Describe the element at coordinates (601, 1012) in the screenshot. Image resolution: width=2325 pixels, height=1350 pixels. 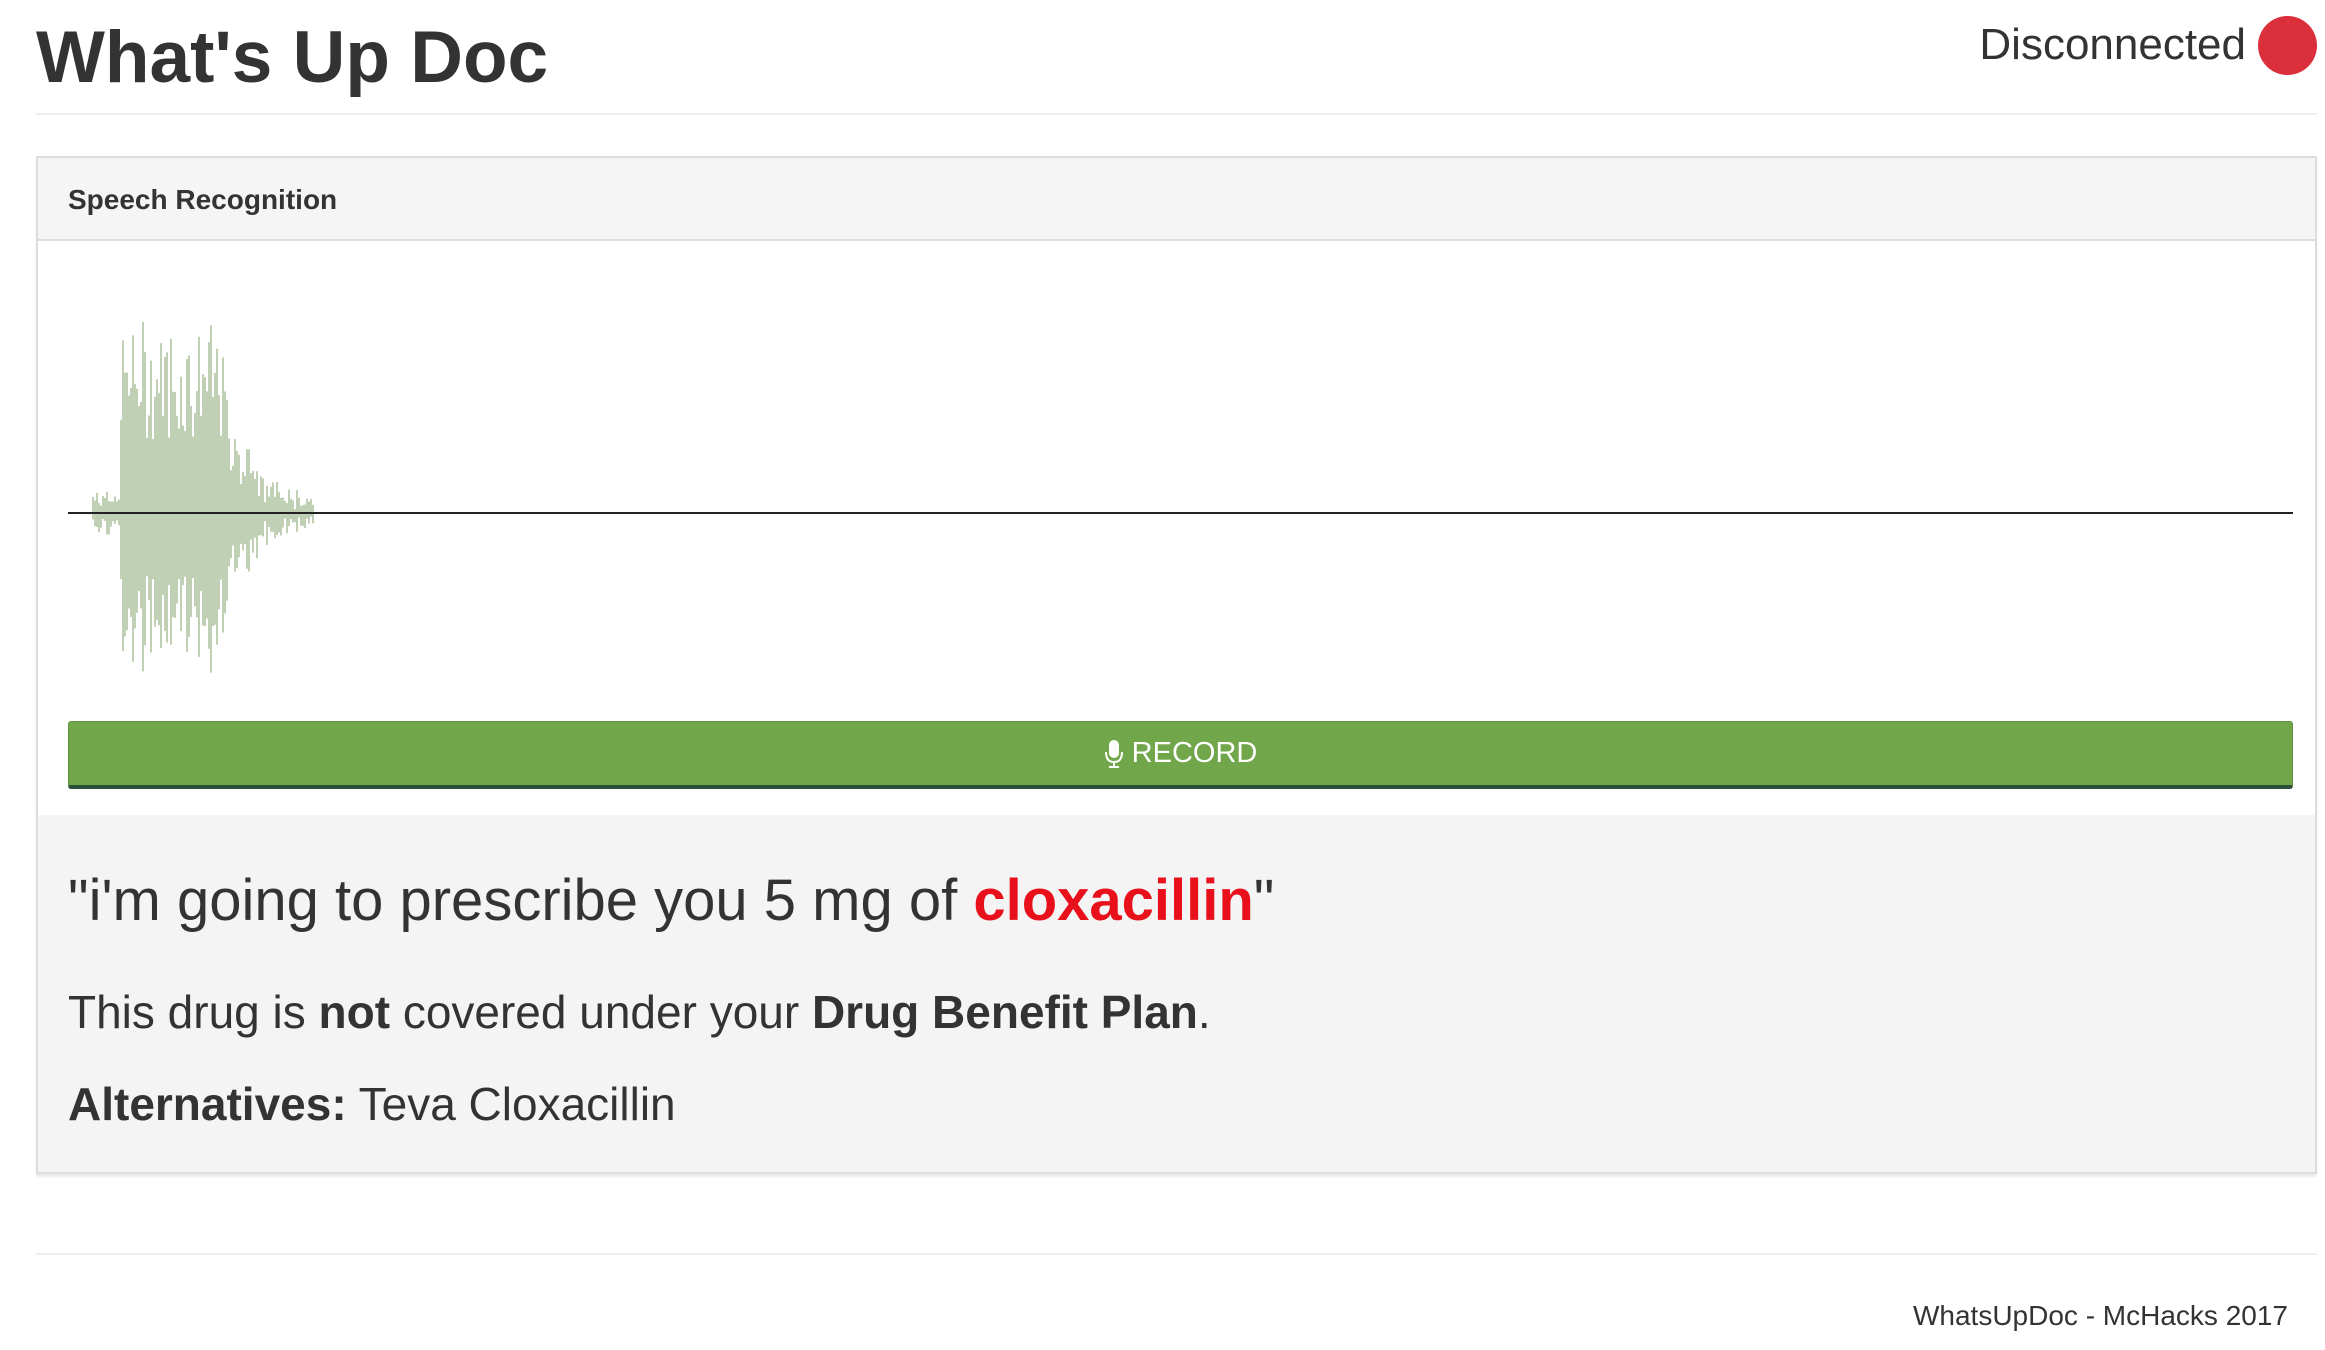
I see `coverage-middle: covered under your` at that location.